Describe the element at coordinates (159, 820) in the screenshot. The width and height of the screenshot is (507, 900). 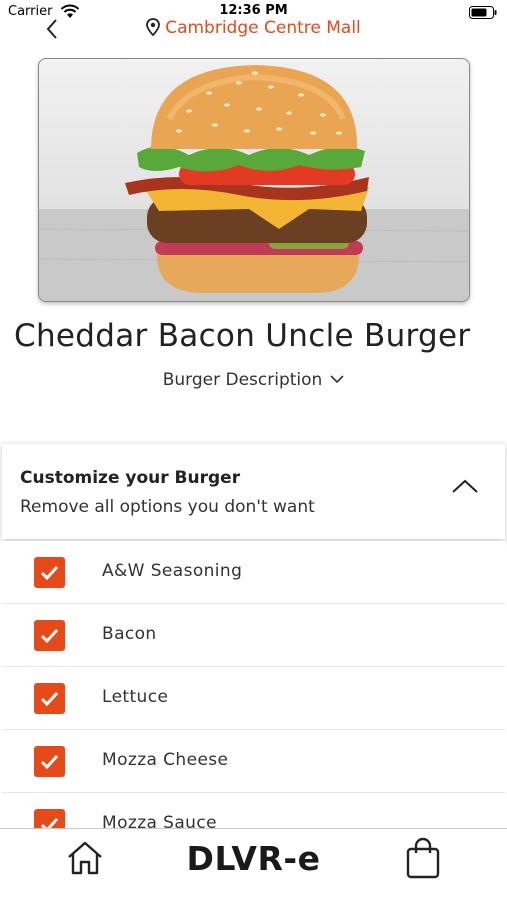
I see `option-label: Mozza Sauce` at that location.